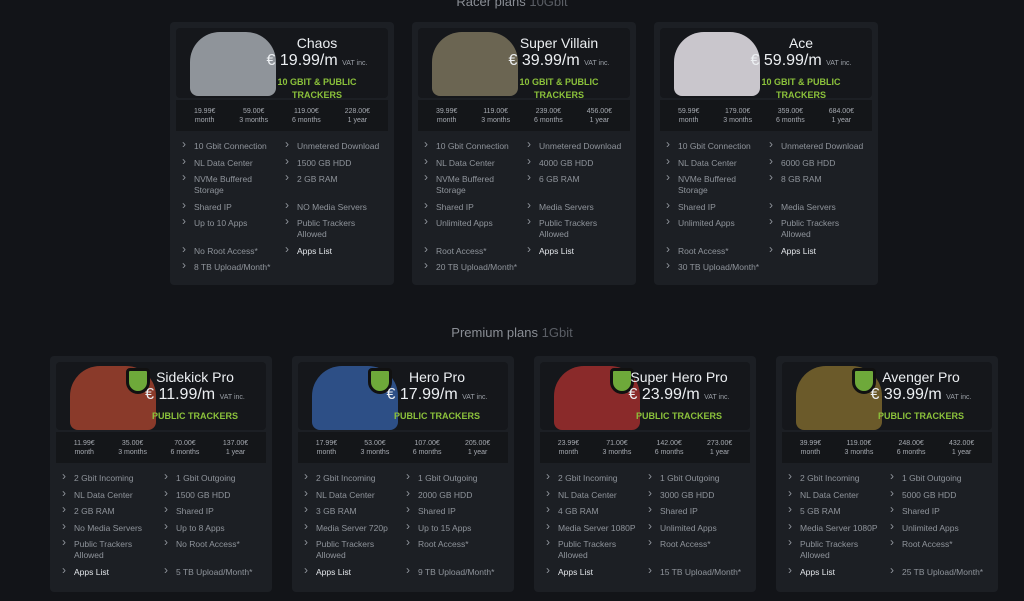  I want to click on price-option: 23.99€ month, so click(568, 448).